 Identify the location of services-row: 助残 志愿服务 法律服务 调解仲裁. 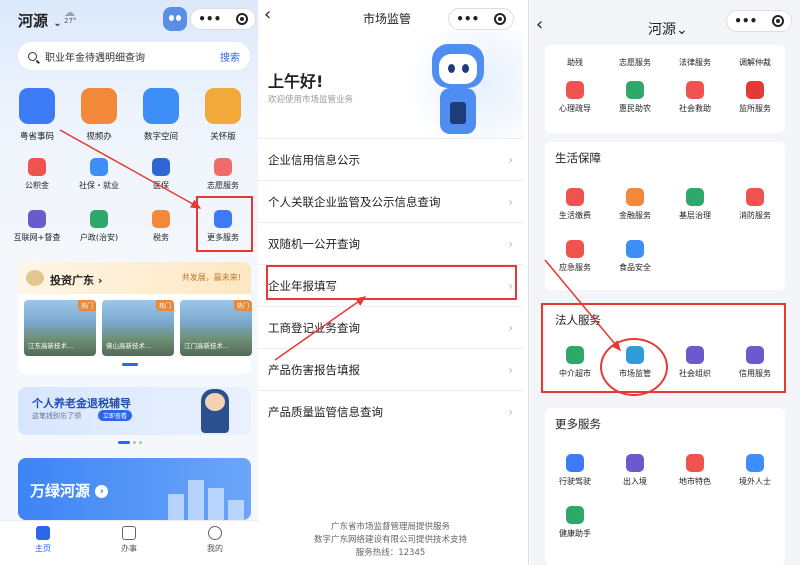
(665, 62).